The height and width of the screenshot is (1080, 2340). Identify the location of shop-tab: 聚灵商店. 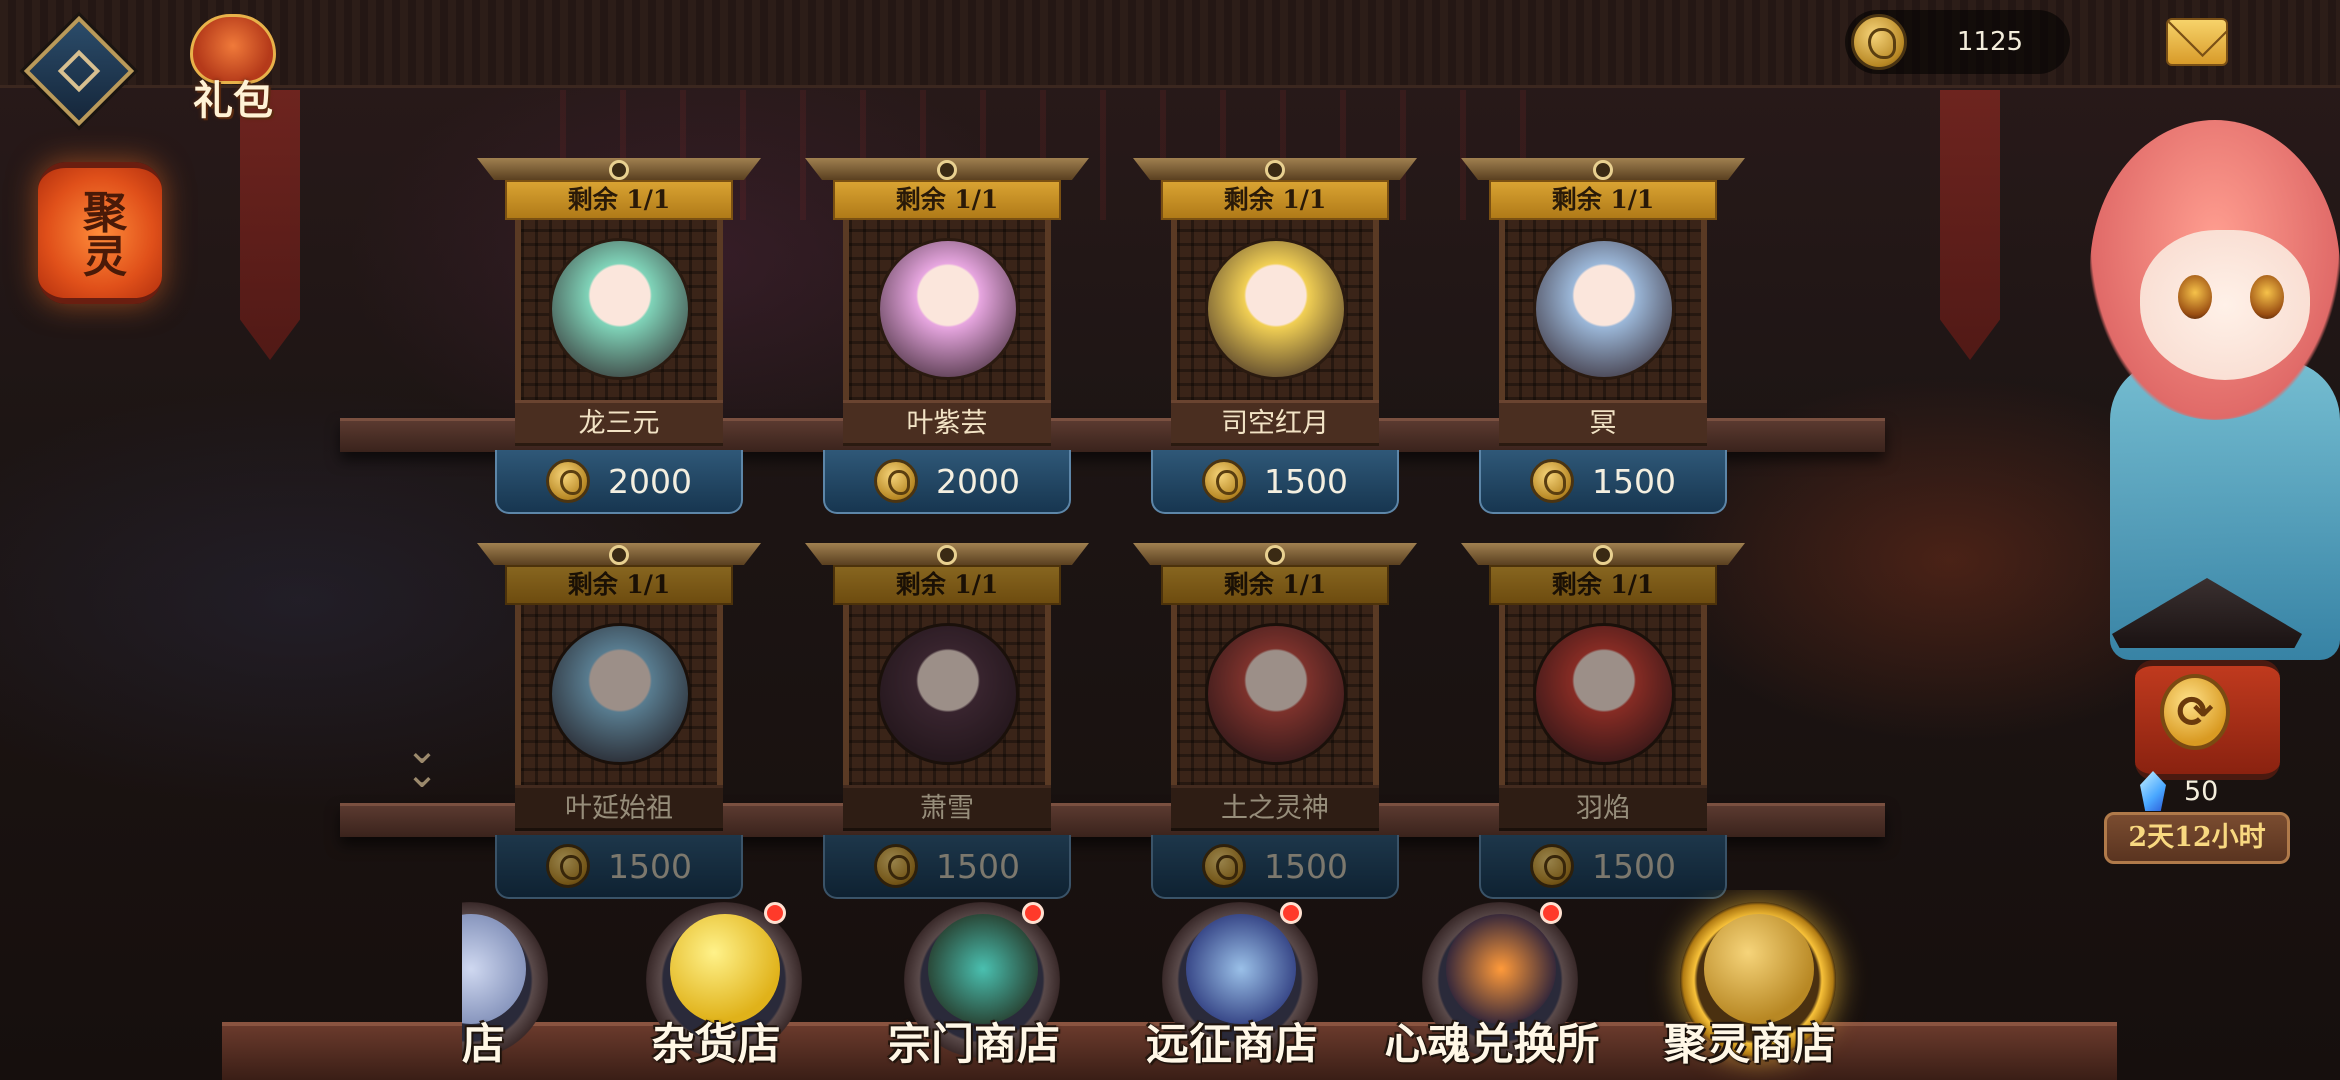
(1750, 985).